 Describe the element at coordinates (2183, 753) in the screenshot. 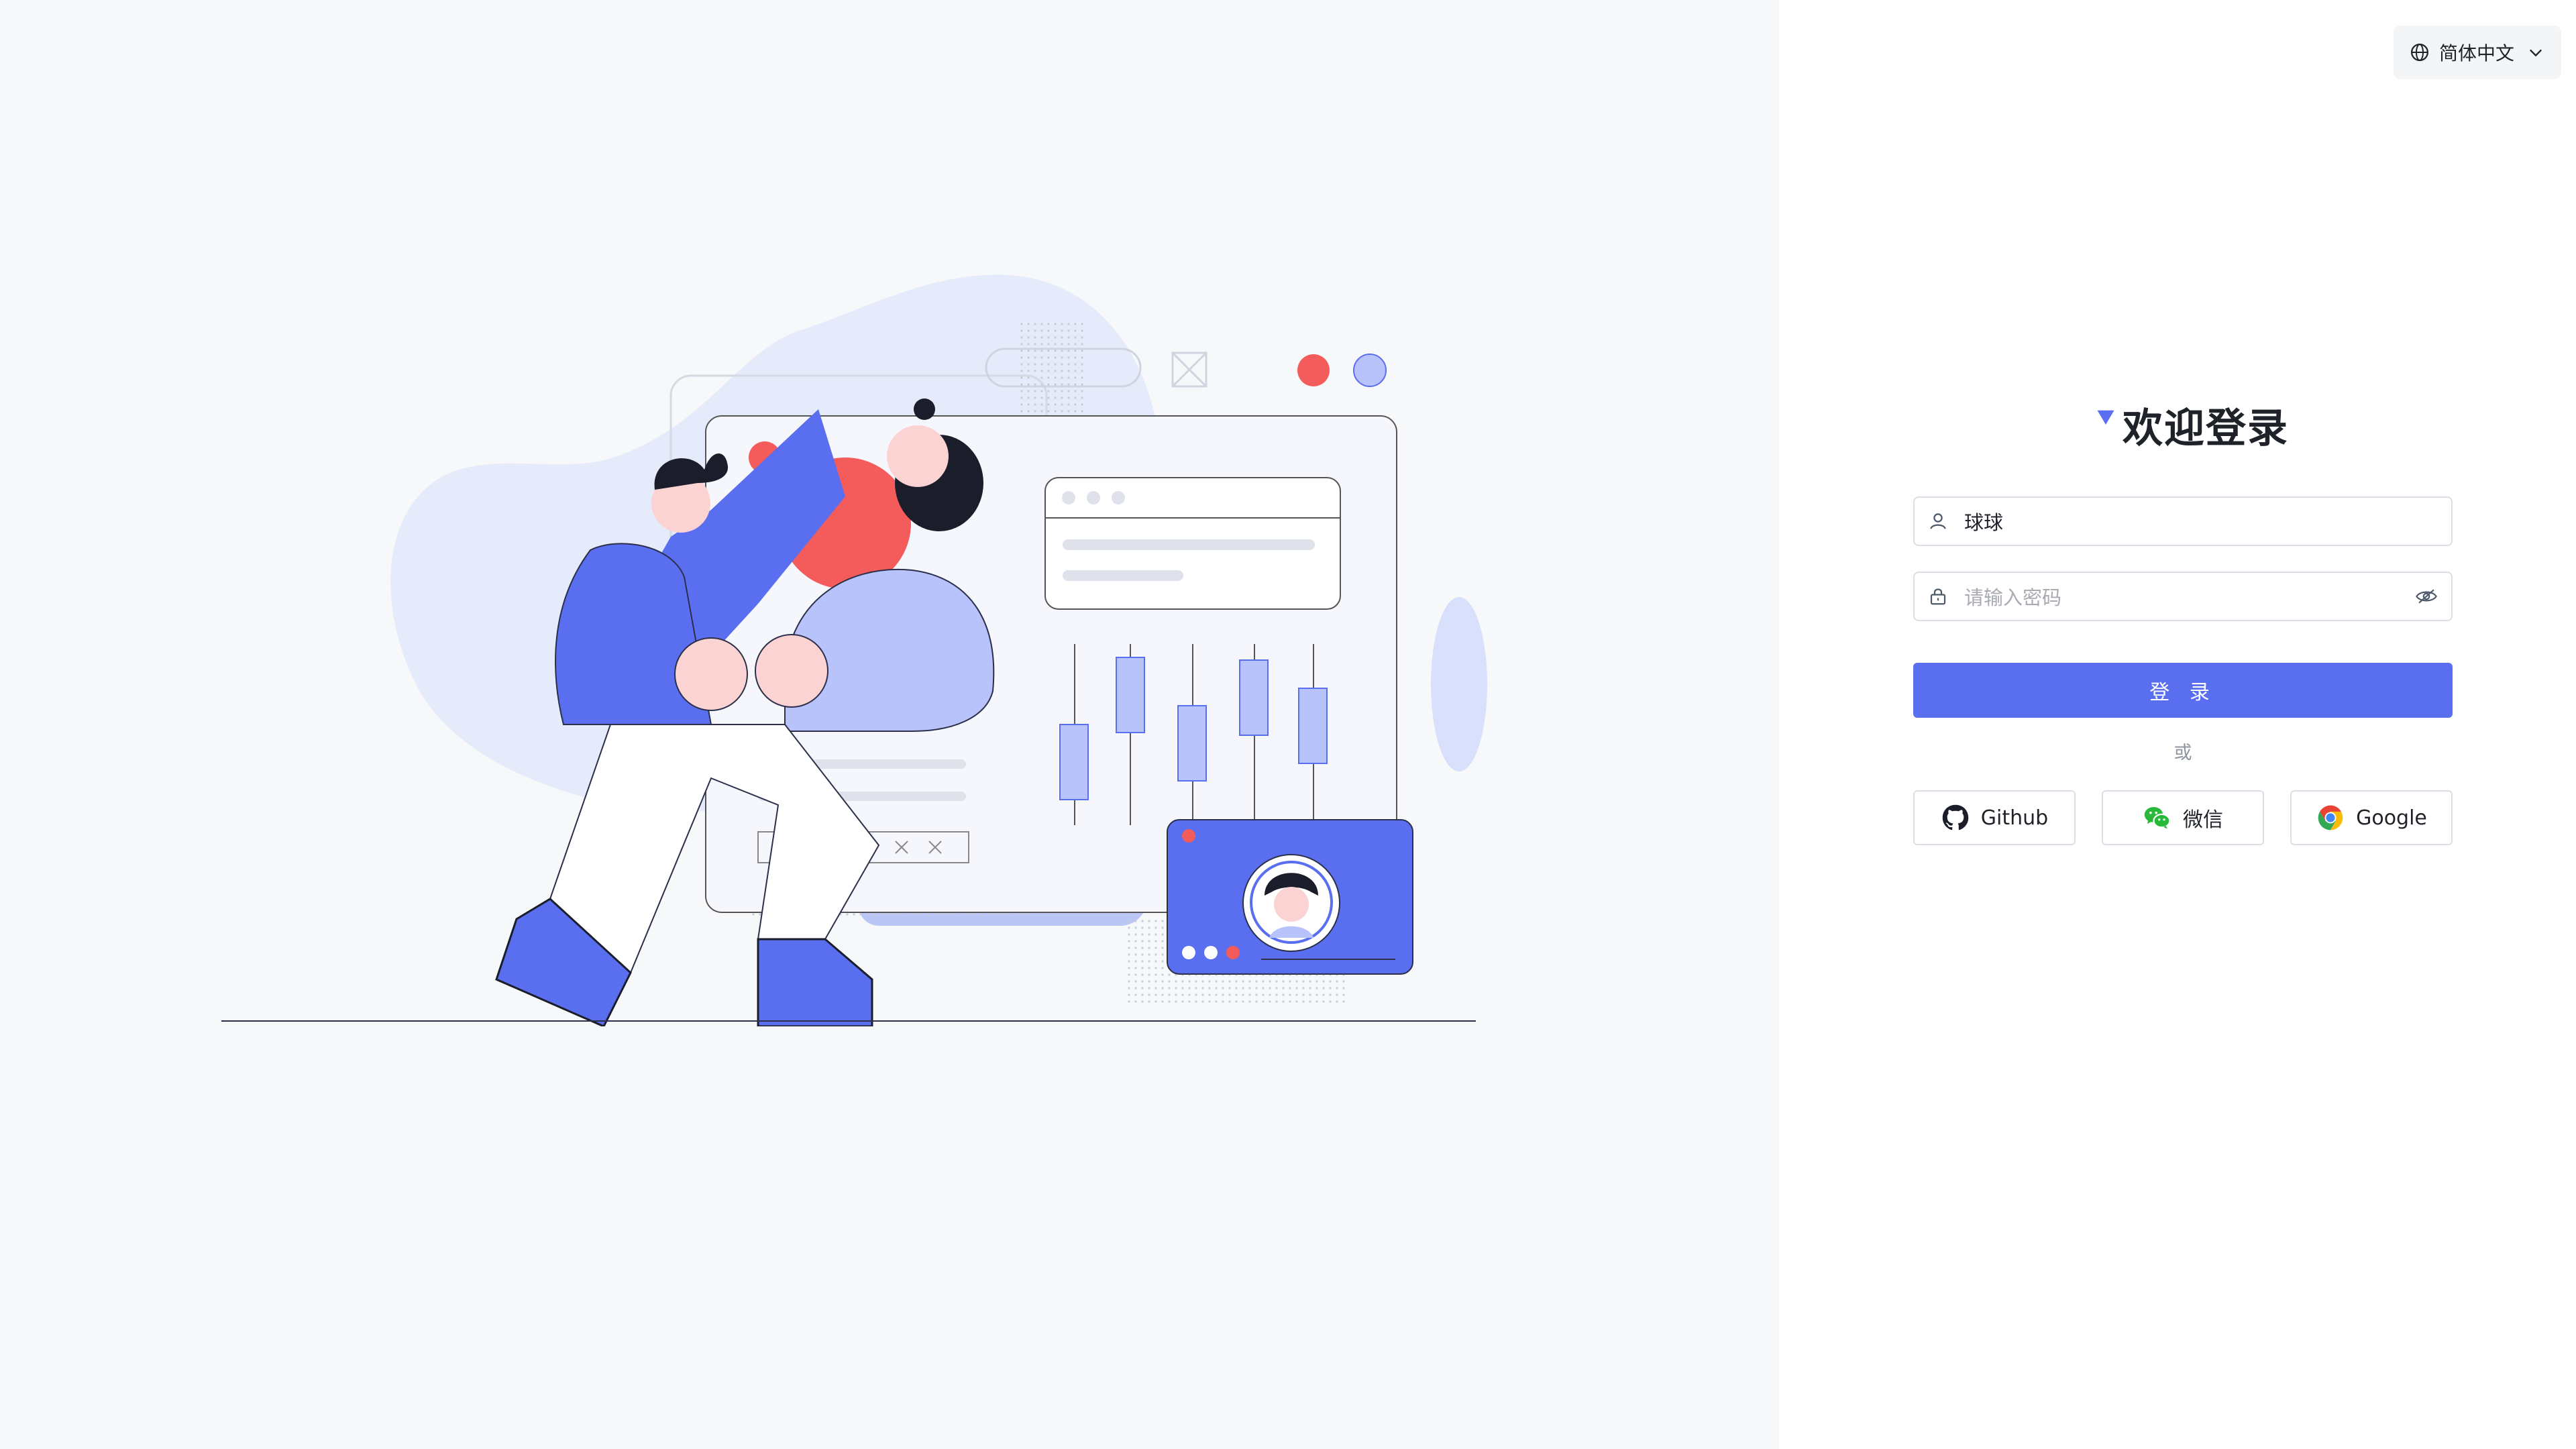

I see `or-divider: 或` at that location.